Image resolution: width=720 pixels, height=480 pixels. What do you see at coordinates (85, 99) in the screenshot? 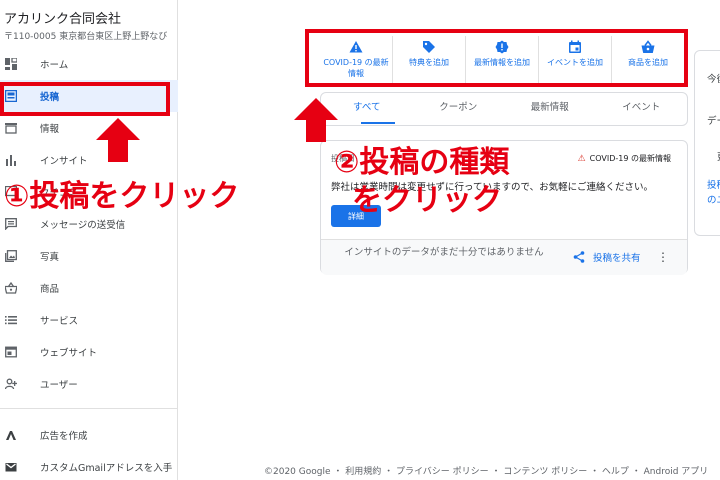
I see `annotation-box-posts` at bounding box center [85, 99].